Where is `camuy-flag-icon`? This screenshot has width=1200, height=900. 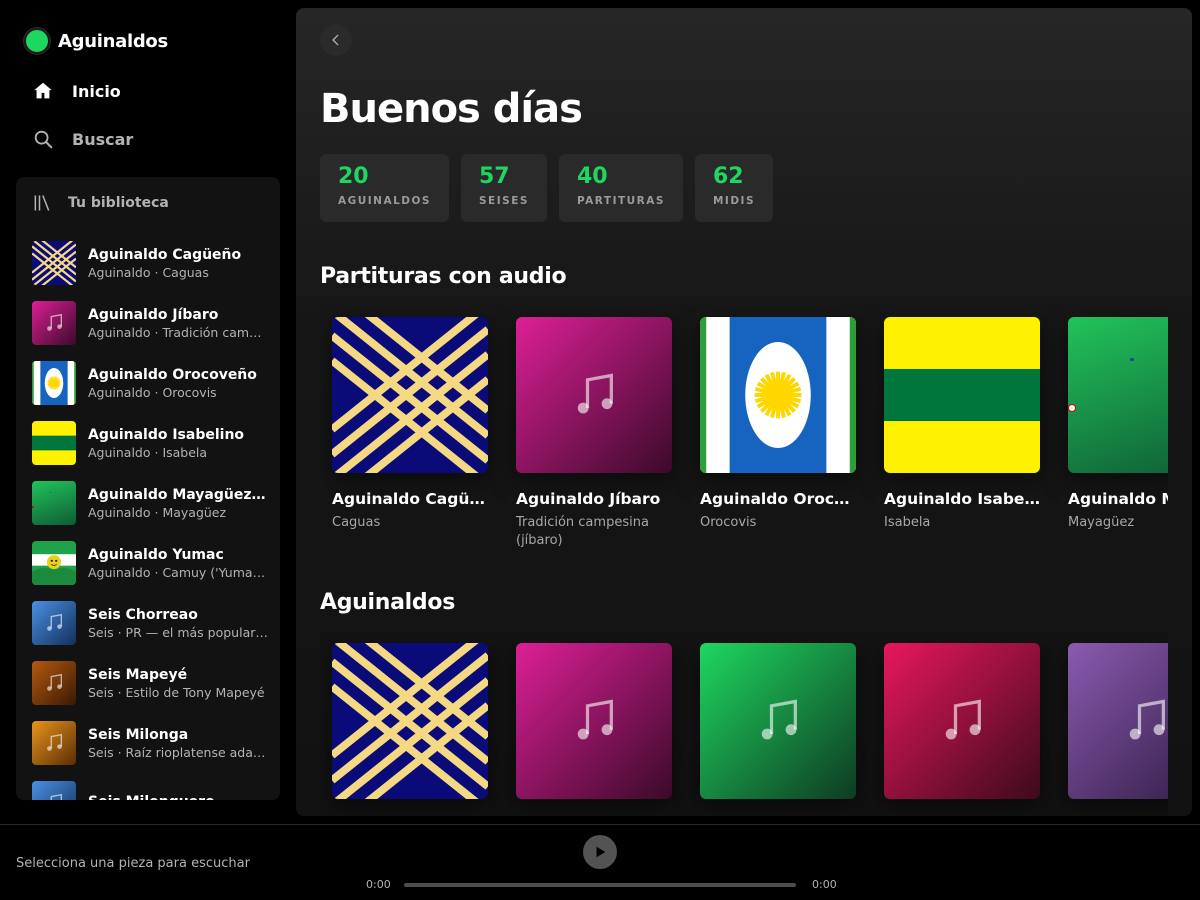
camuy-flag-icon is located at coordinates (54, 563).